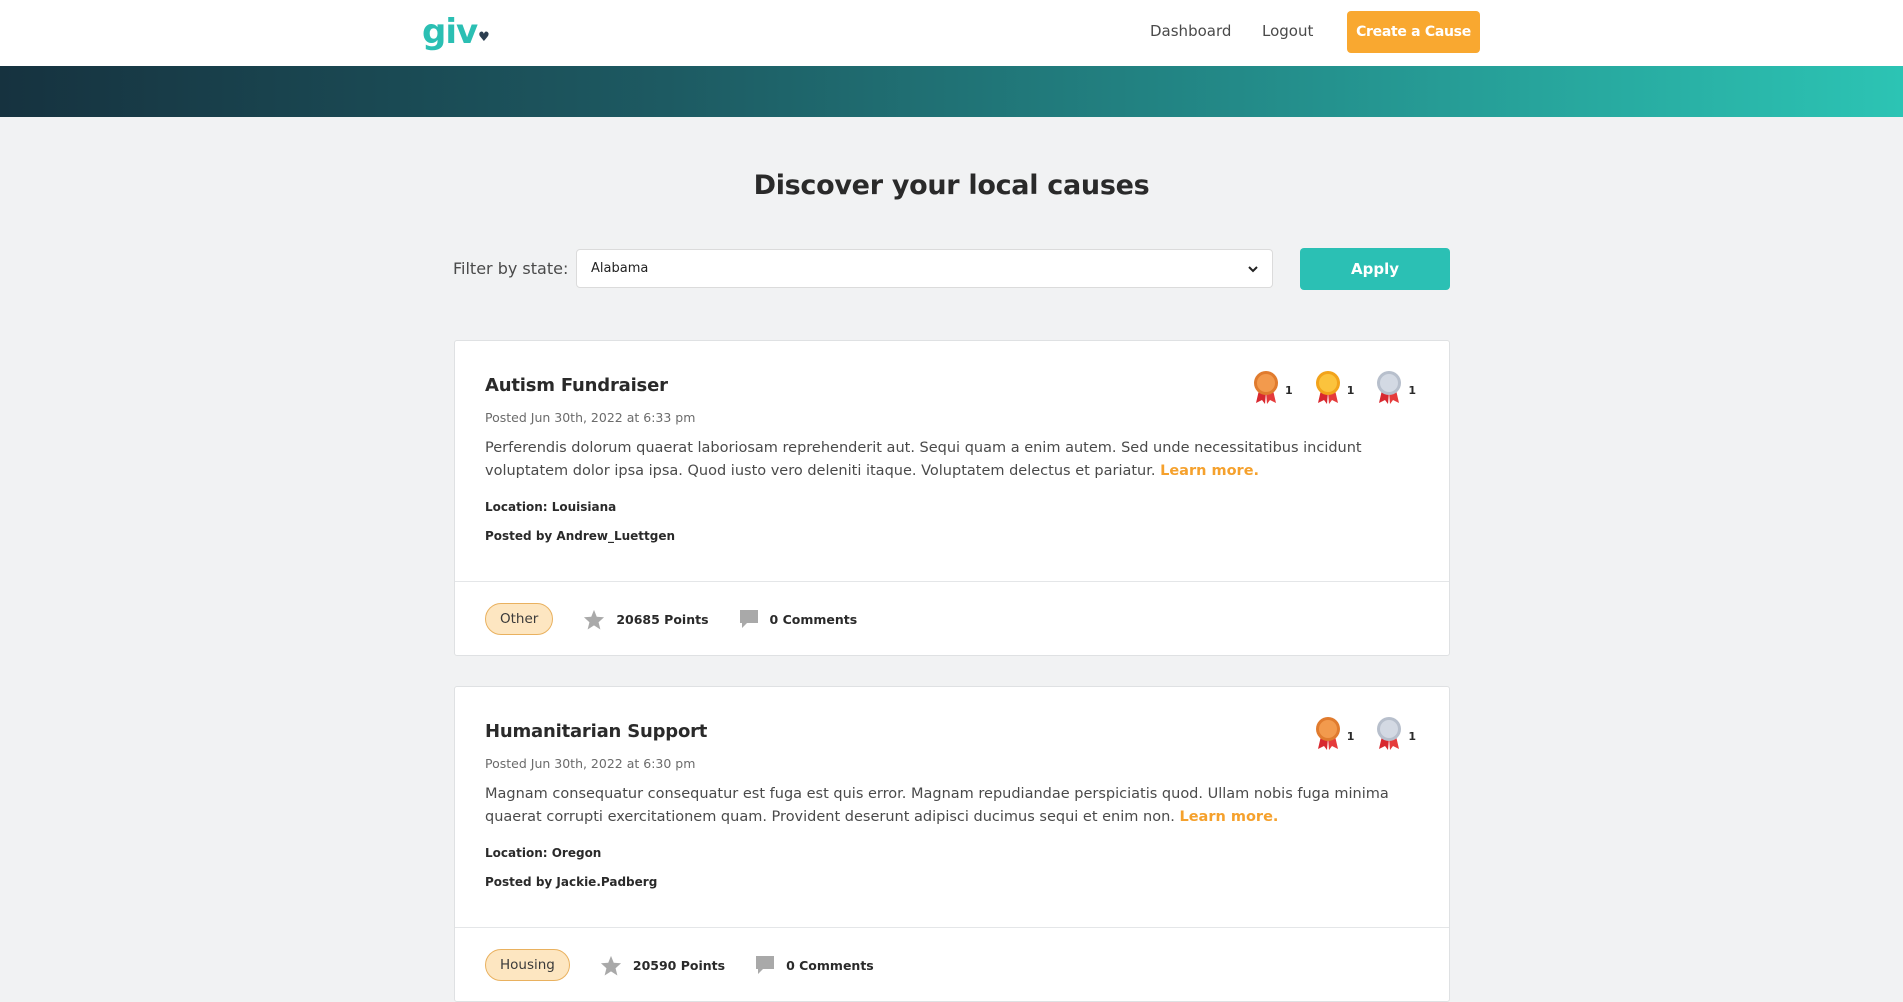 Image resolution: width=1903 pixels, height=1002 pixels. I want to click on points-stat: 20590 Points, so click(662, 965).